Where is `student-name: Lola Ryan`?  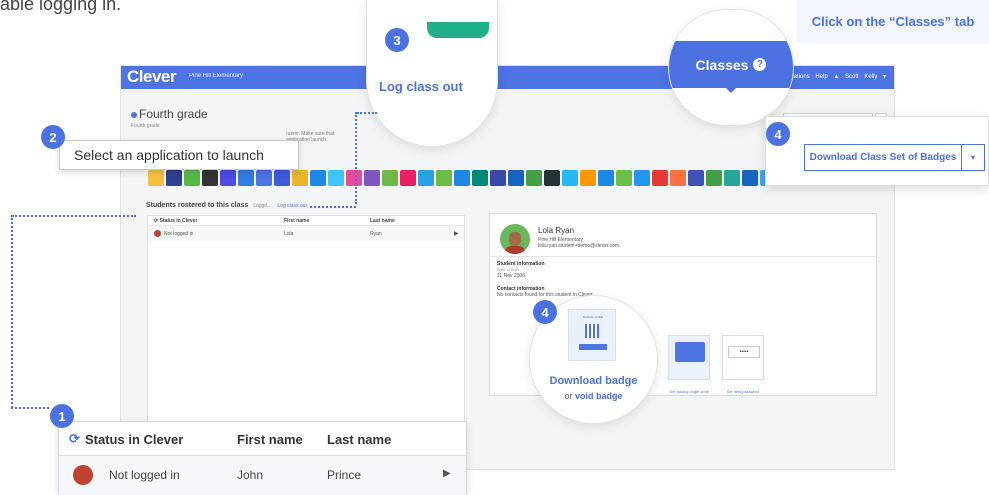 student-name: Lola Ryan is located at coordinates (556, 230).